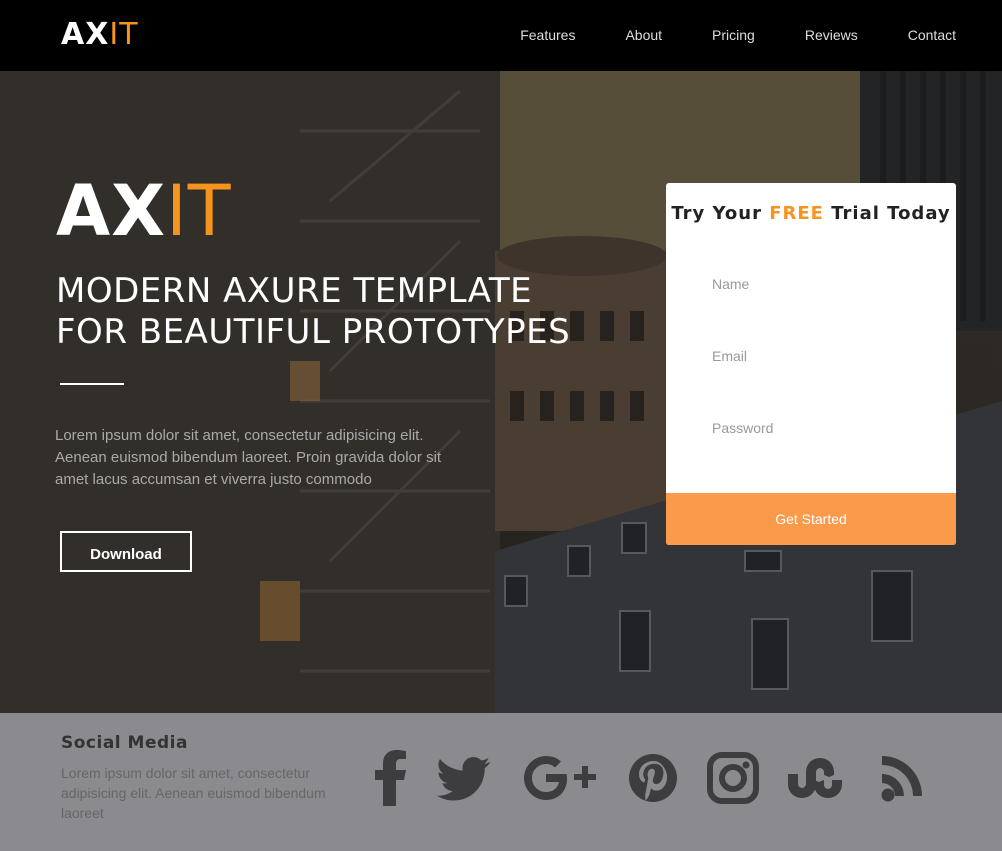 This screenshot has height=851, width=1002. I want to click on form-title-free: FREE, so click(796, 213).